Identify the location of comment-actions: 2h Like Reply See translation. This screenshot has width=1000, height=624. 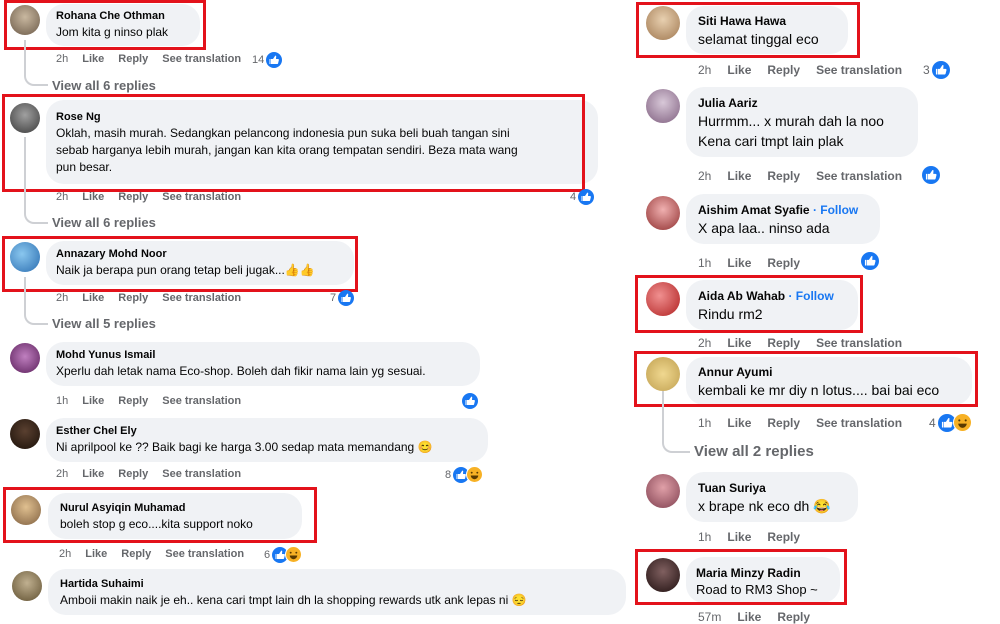
(151, 554).